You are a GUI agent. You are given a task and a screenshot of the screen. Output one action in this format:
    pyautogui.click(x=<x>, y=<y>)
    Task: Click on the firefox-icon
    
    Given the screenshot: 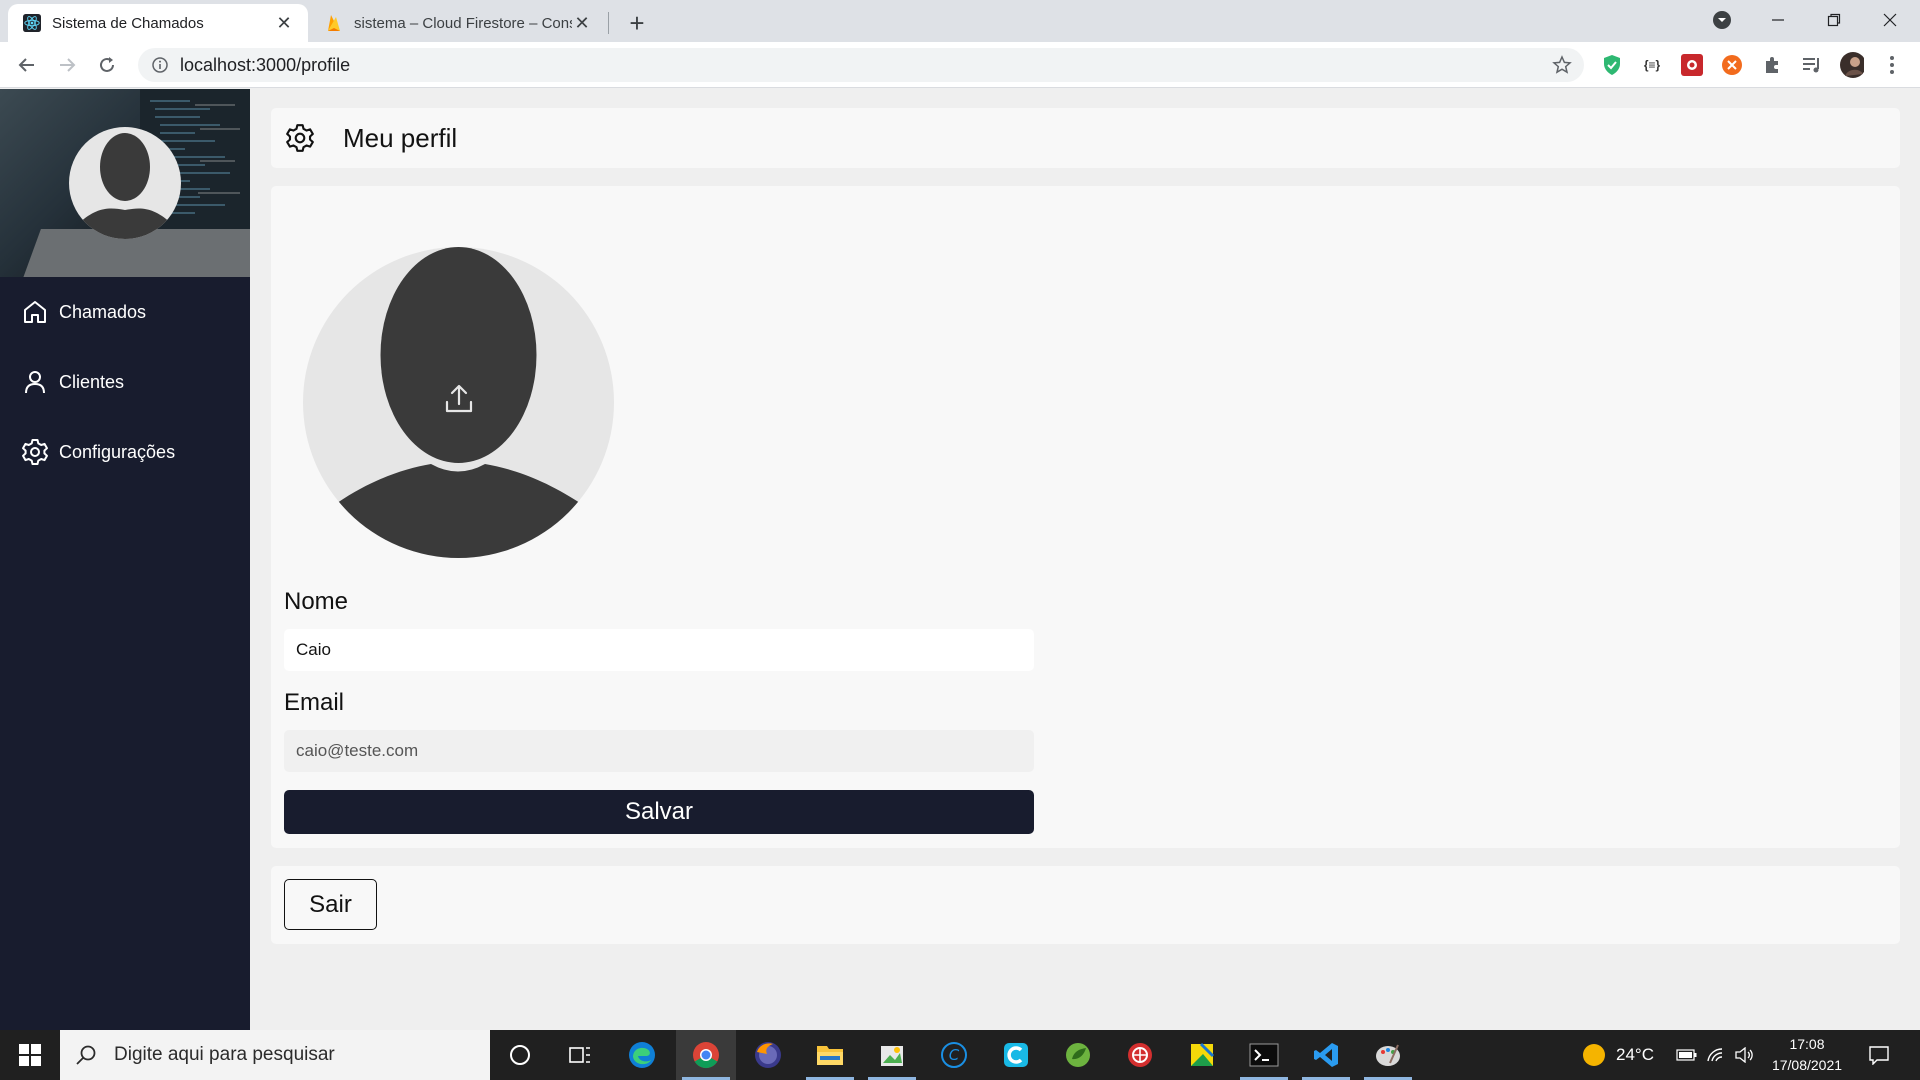 What is the action you would take?
    pyautogui.click(x=768, y=1055)
    